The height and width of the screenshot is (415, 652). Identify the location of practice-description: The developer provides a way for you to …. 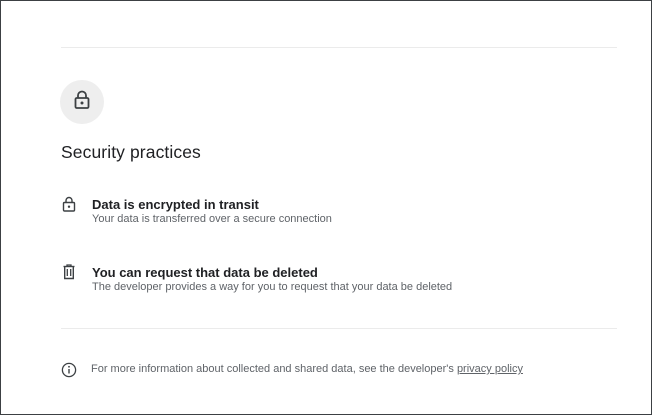
(272, 287).